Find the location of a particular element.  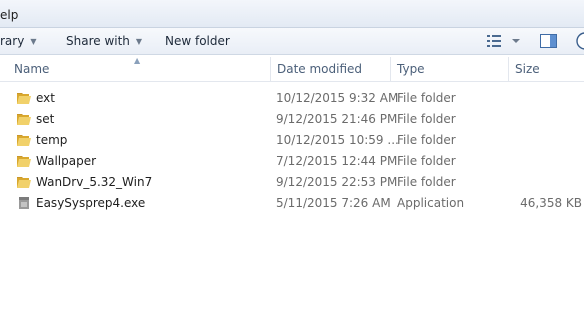

file-name: Wallpaper is located at coordinates (66, 161).